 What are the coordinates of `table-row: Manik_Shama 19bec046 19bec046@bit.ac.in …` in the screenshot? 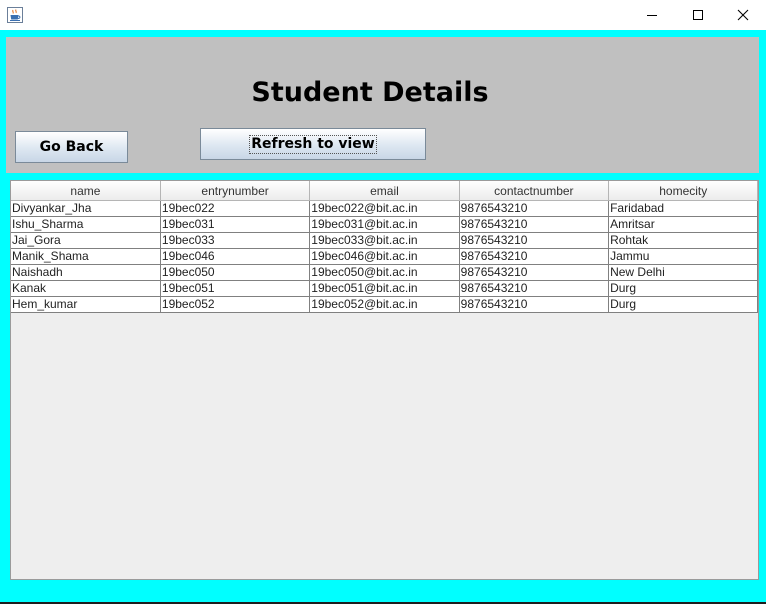 It's located at (385, 256).